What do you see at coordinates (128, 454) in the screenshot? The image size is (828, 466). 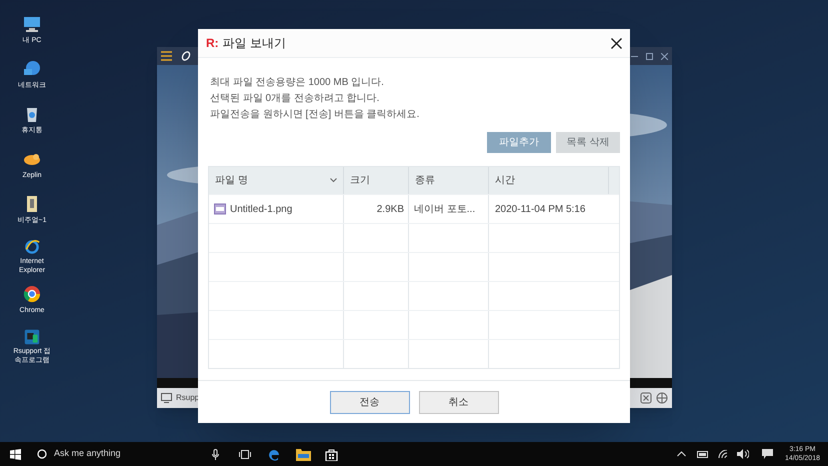 I see `search-box: Ask me anything` at bounding box center [128, 454].